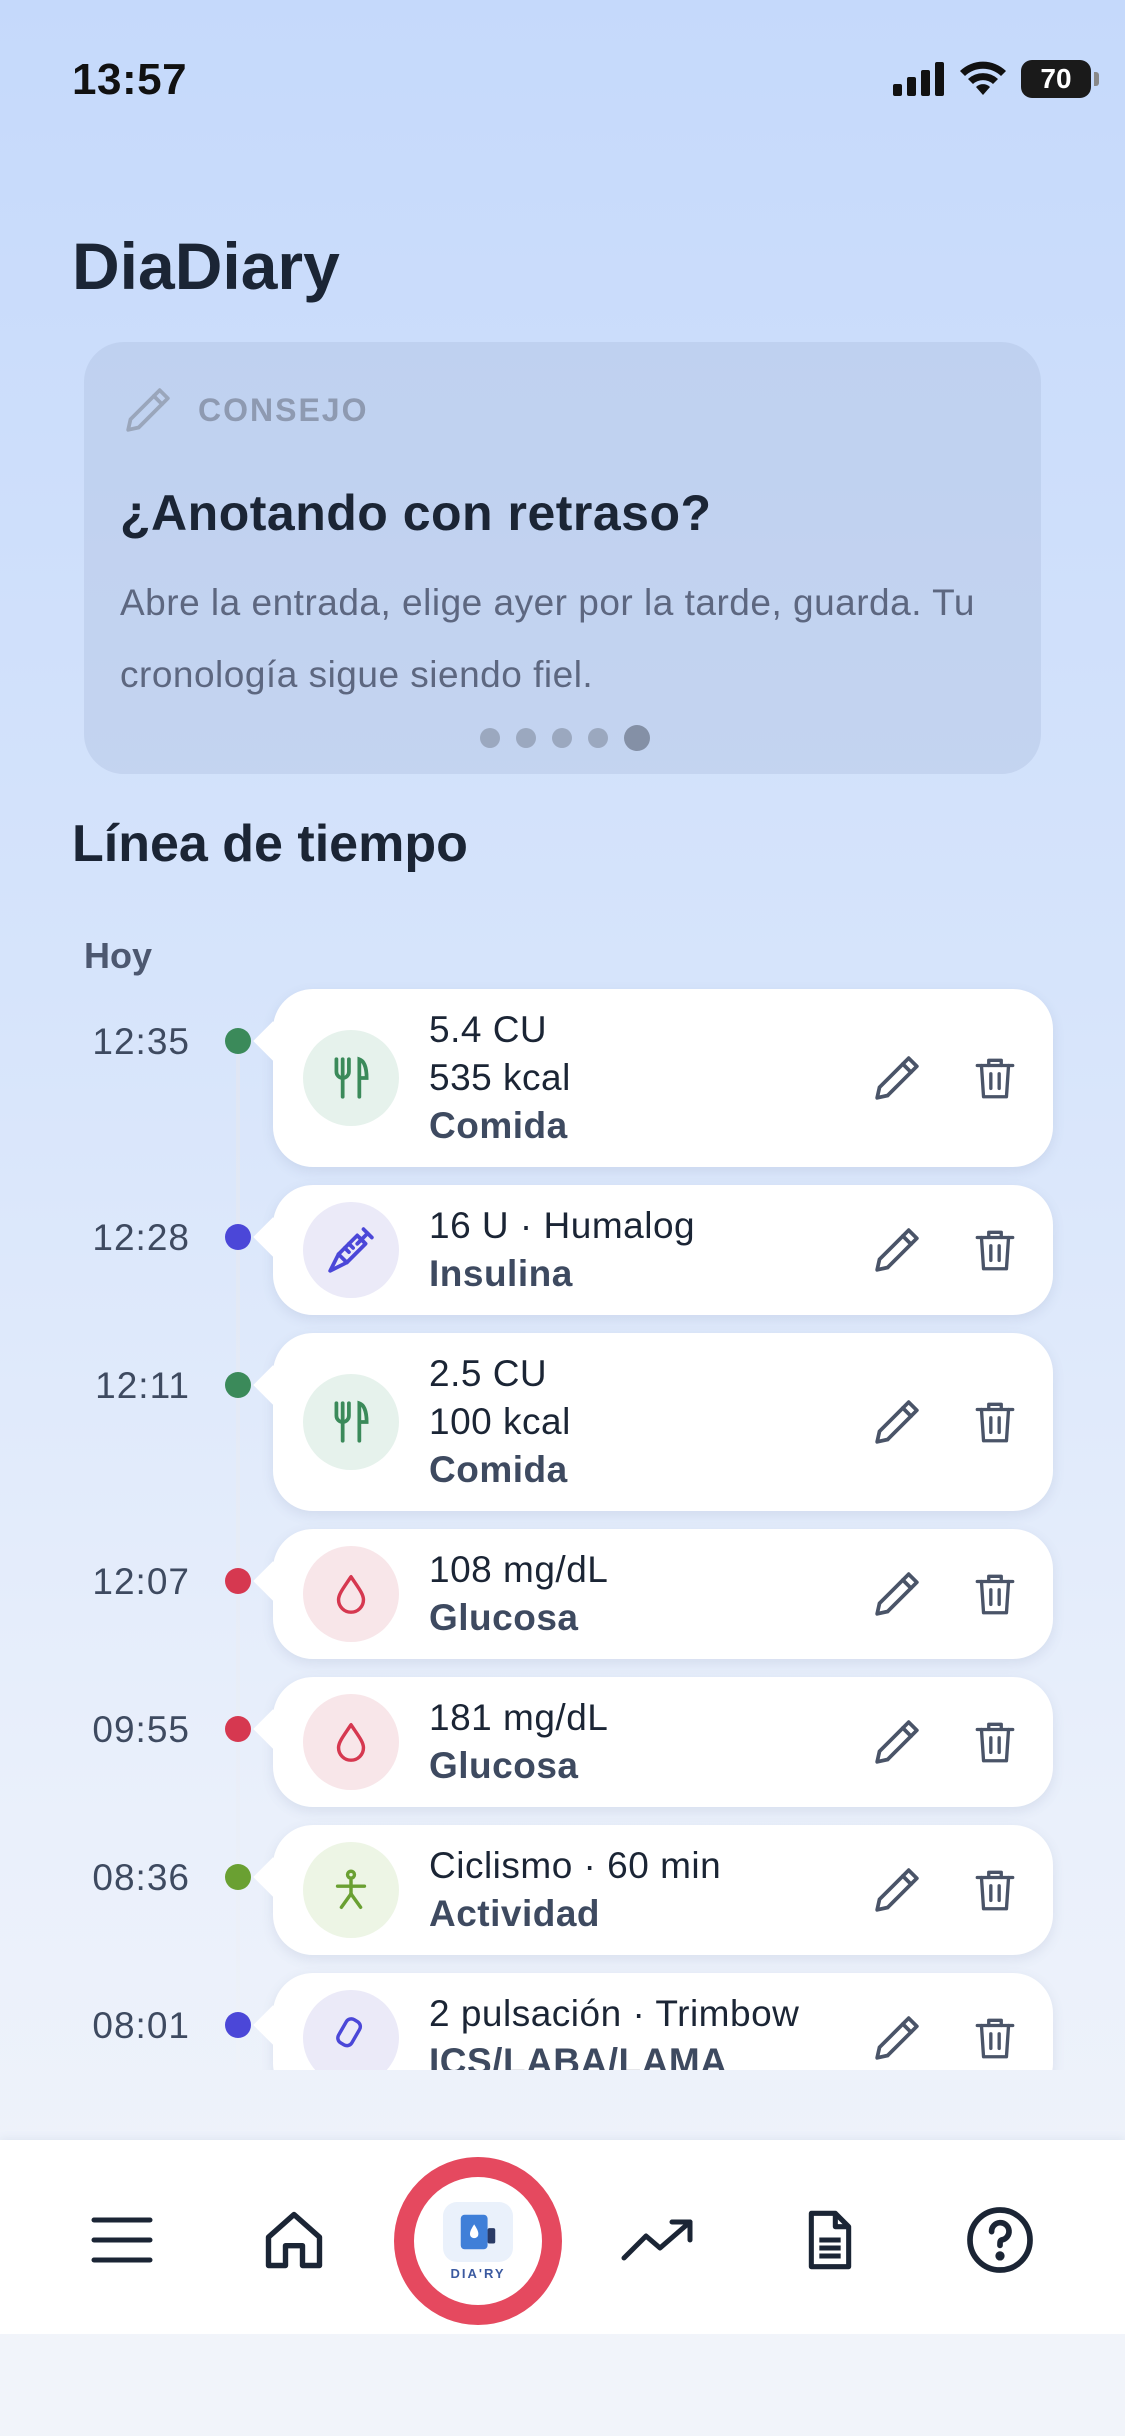  What do you see at coordinates (663, 1742) in the screenshot?
I see `timeline-entry-card: 181 mg/dL Glucosa` at bounding box center [663, 1742].